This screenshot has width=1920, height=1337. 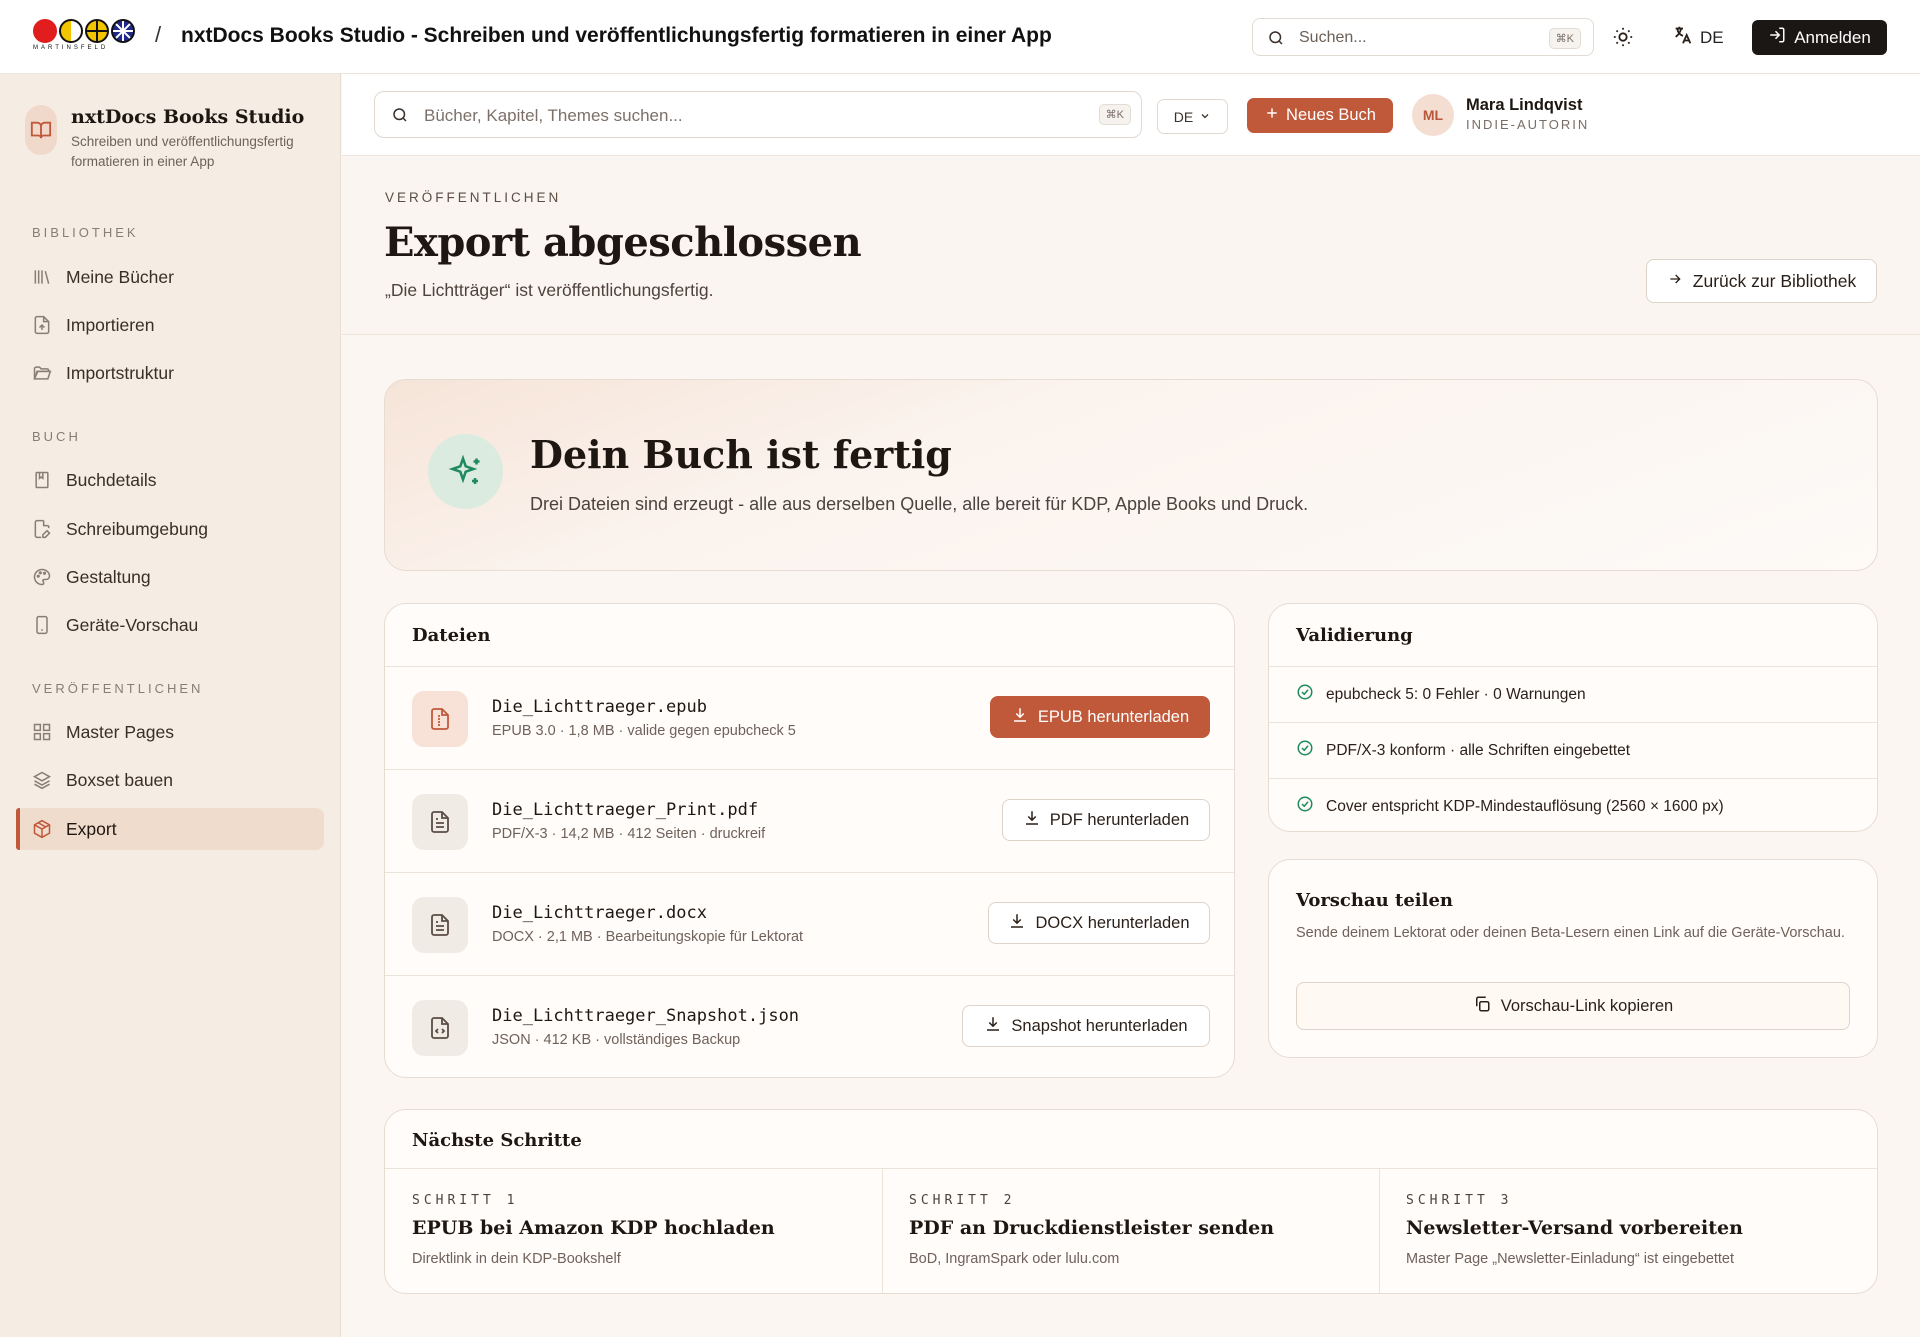 What do you see at coordinates (440, 925) in the screenshot?
I see `file-text-icon` at bounding box center [440, 925].